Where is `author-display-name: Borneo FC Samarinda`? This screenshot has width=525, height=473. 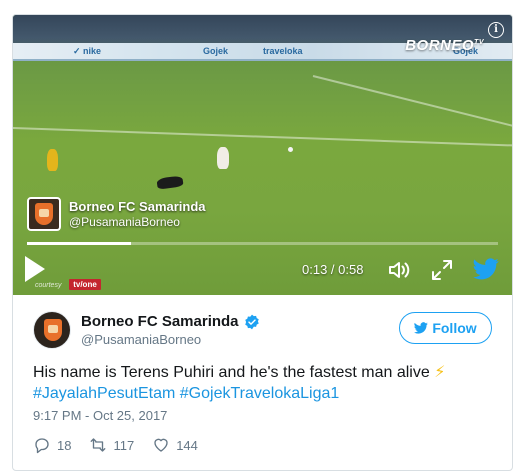 author-display-name: Borneo FC Samarinda is located at coordinates (160, 321).